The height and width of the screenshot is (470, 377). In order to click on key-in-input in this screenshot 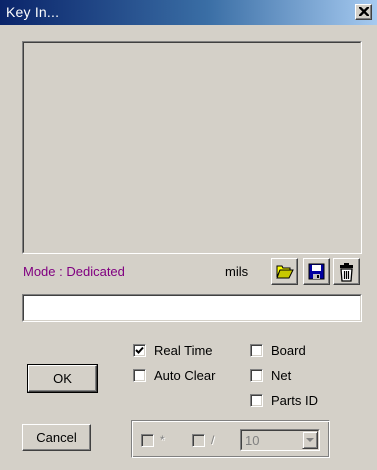, I will do `click(192, 308)`.